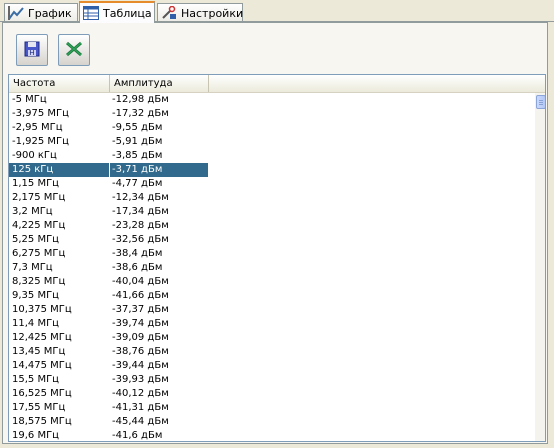  What do you see at coordinates (137, 435) in the screenshot?
I see `cell-amplitude: -41,6 дБм` at bounding box center [137, 435].